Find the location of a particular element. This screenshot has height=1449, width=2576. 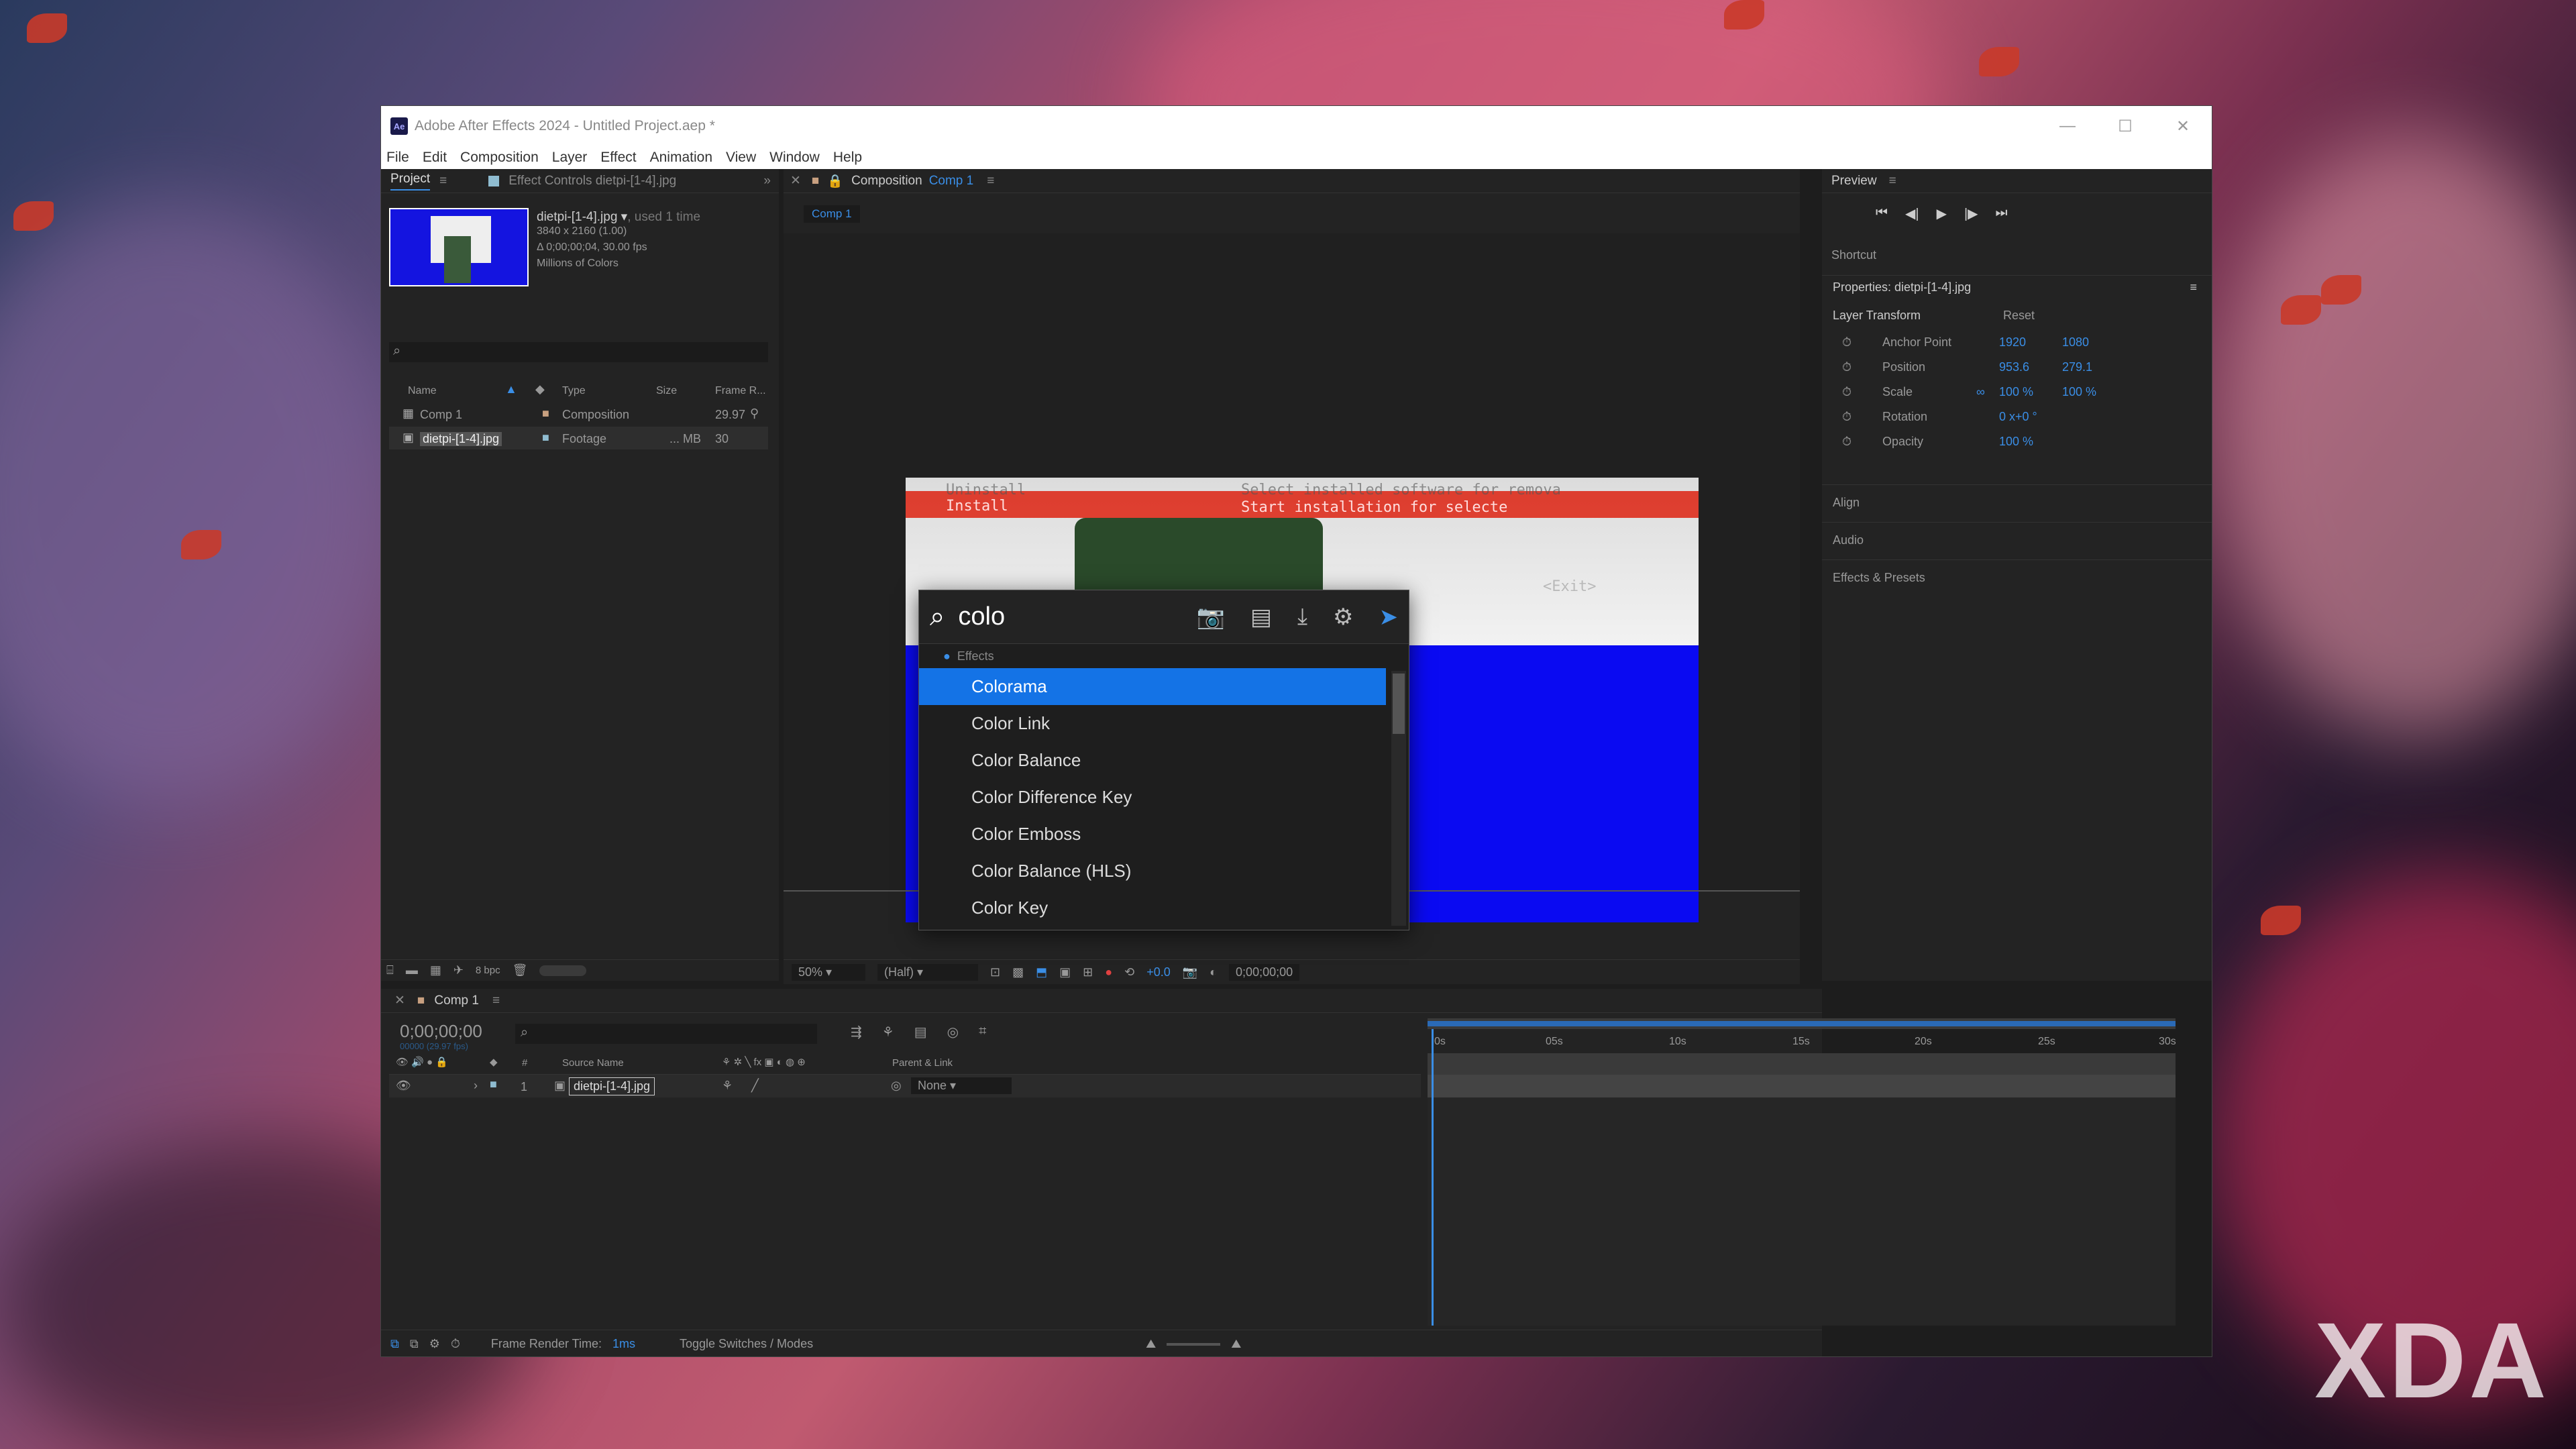

graph-editor-icon: ⌗ is located at coordinates (982, 1032).